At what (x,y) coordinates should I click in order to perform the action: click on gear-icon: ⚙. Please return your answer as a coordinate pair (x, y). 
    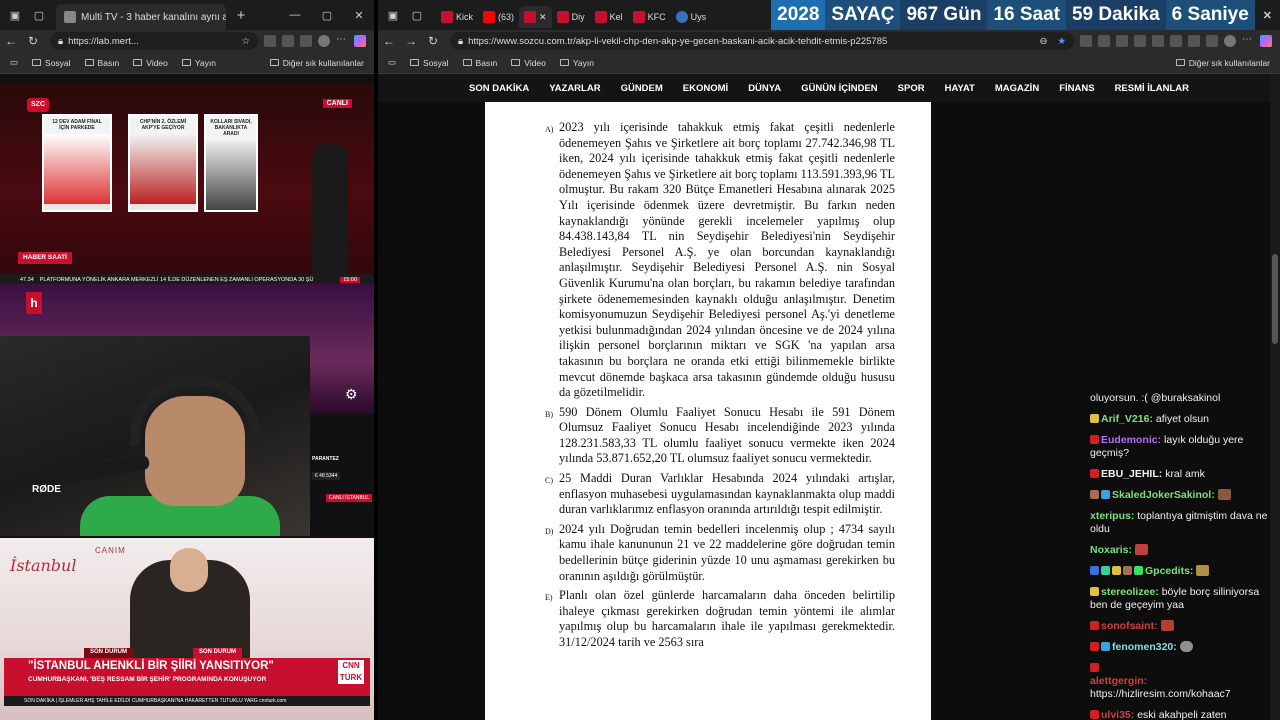
    Looking at the image, I should click on (351, 394).